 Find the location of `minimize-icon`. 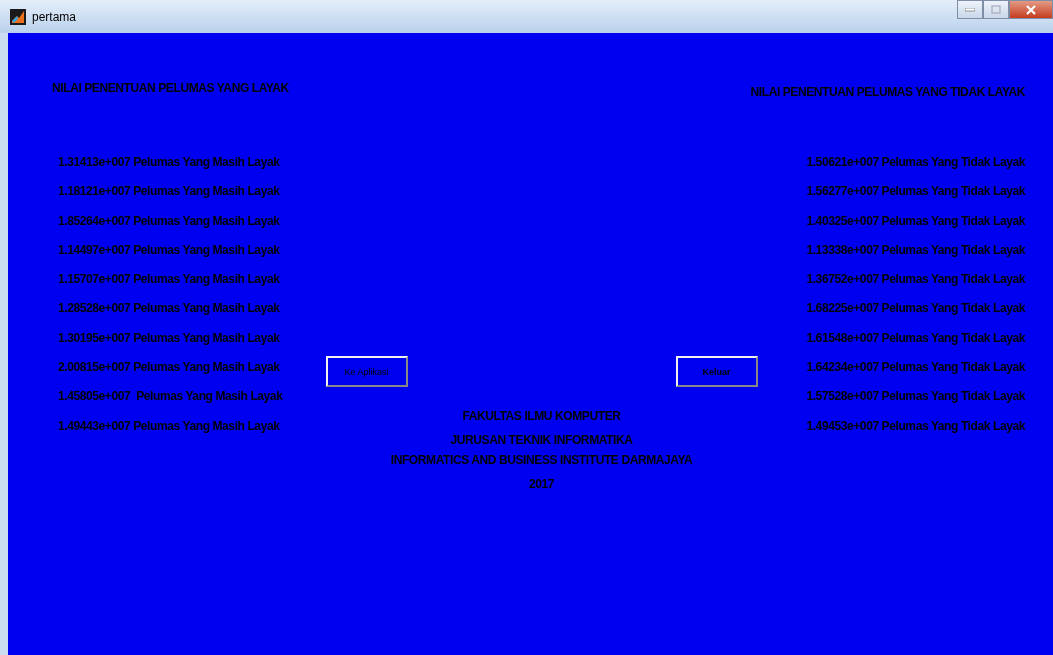

minimize-icon is located at coordinates (970, 9).